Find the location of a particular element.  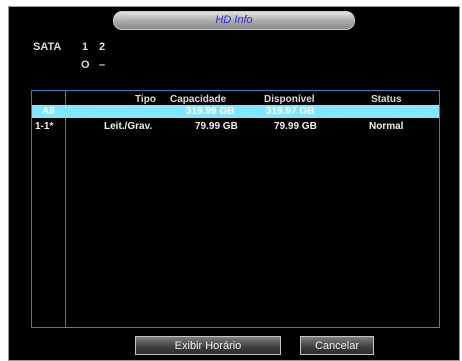

row-status: Normal is located at coordinates (386, 126).